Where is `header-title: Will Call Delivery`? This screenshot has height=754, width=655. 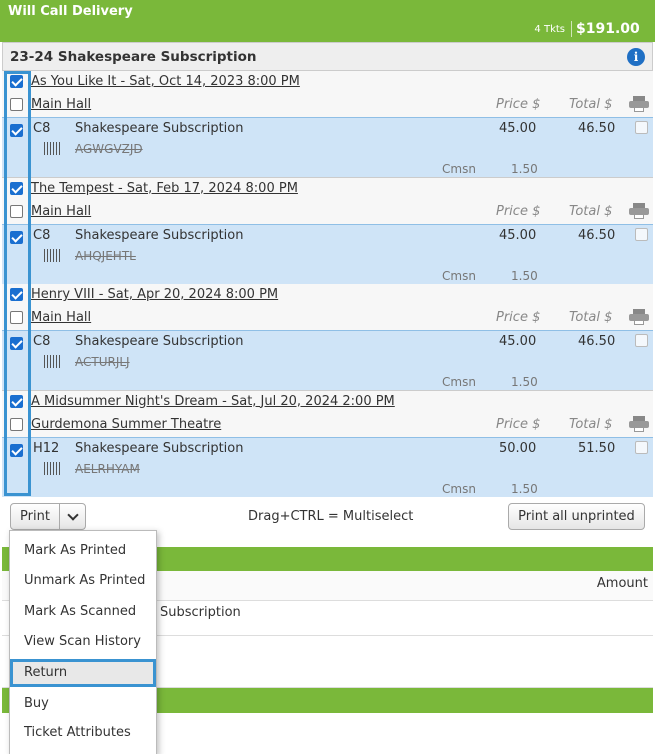
header-title: Will Call Delivery is located at coordinates (70, 11).